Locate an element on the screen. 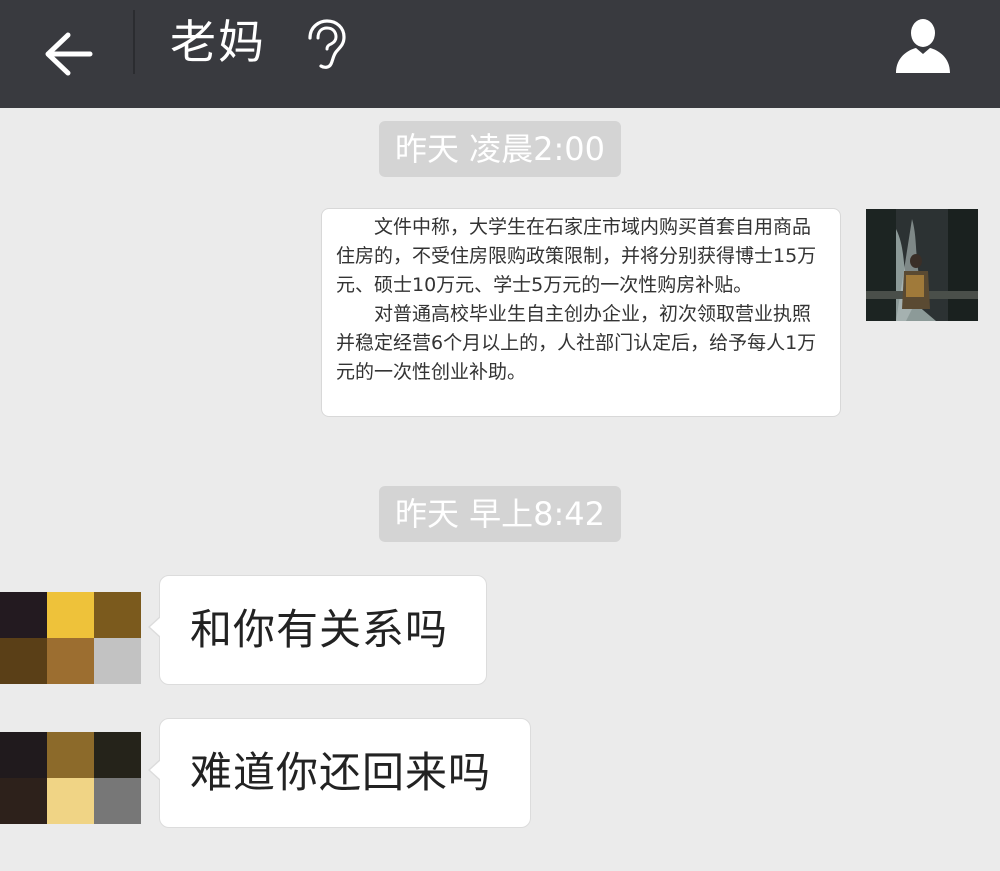 The image size is (1000, 871). my-avatar is located at coordinates (922, 265).